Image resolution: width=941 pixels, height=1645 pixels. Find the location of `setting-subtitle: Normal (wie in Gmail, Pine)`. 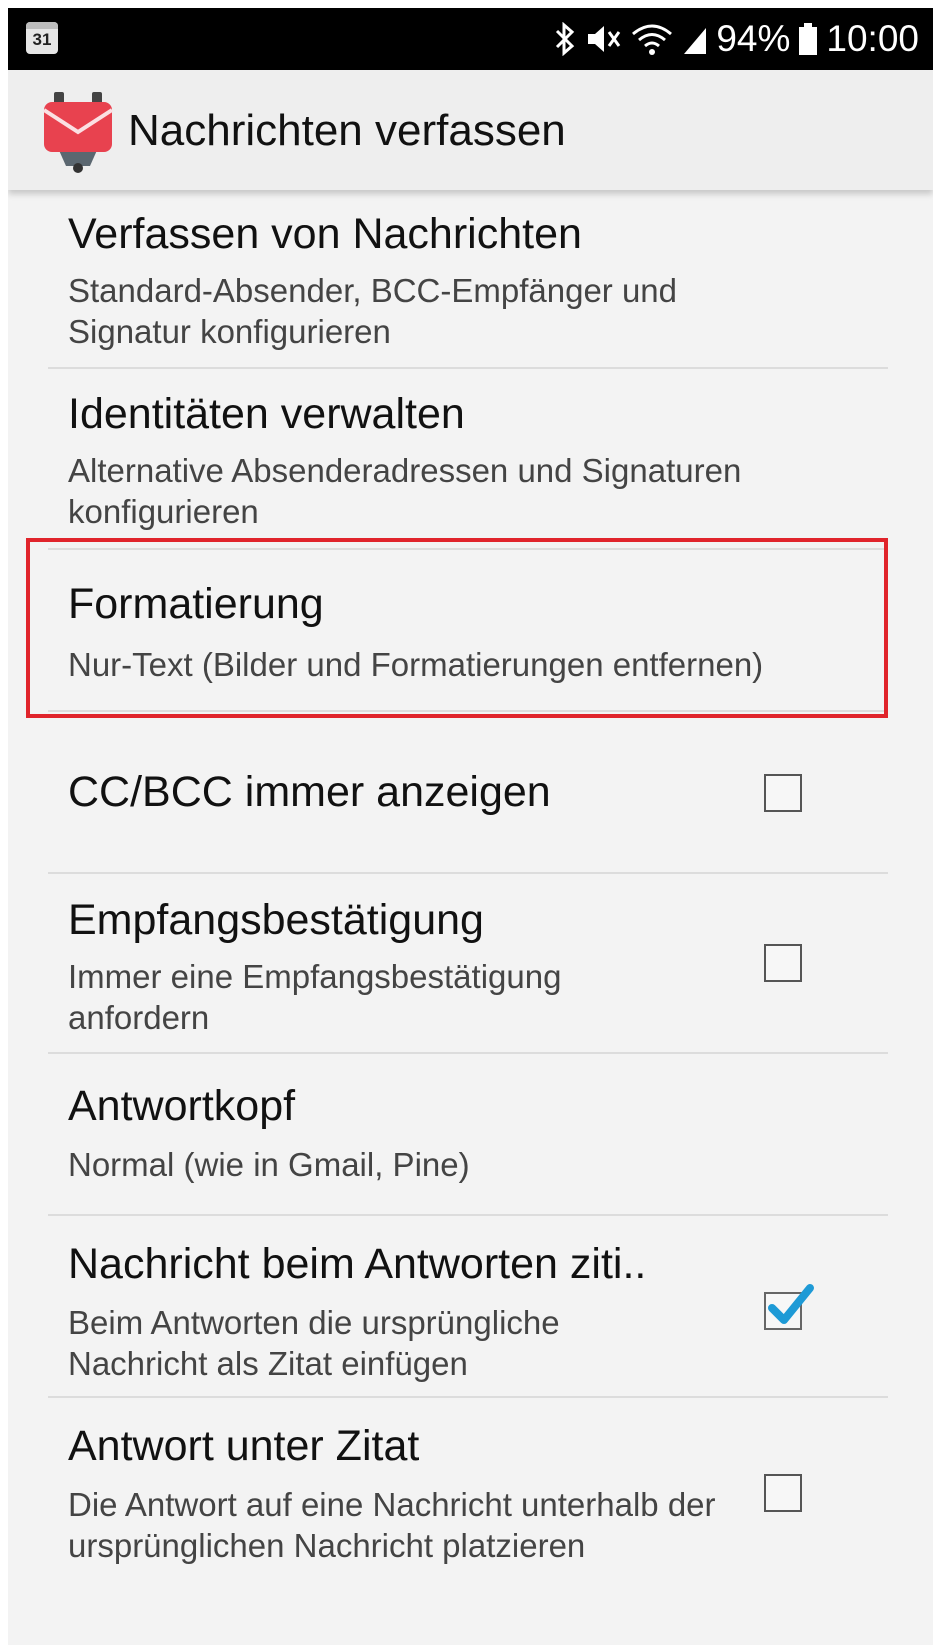

setting-subtitle: Normal (wie in Gmail, Pine) is located at coordinates (269, 1164).